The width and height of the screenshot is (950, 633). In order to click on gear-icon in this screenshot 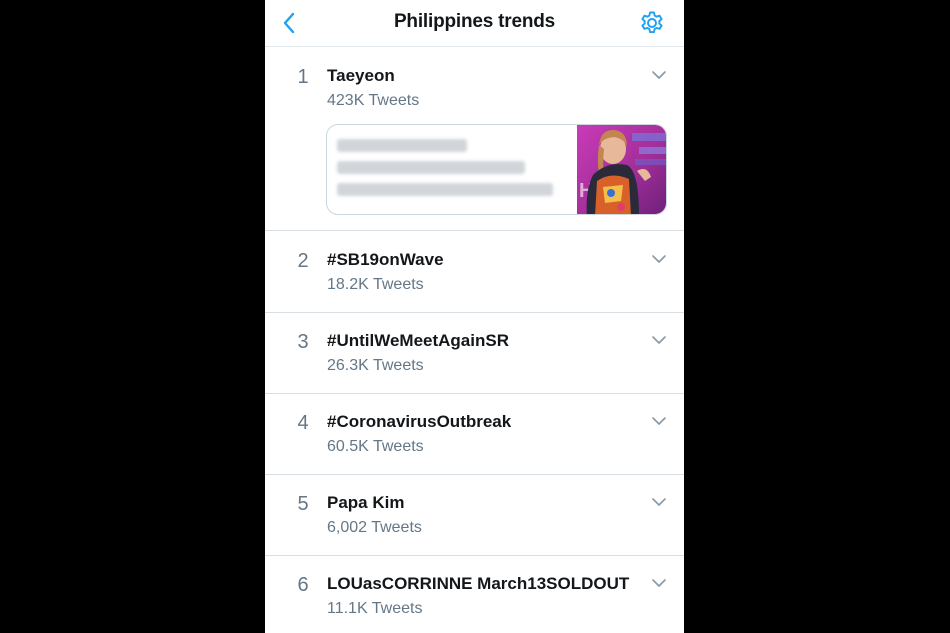, I will do `click(652, 22)`.